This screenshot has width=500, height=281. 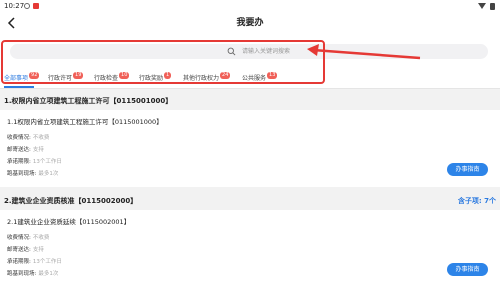 What do you see at coordinates (88, 101) in the screenshot?
I see `section-title: 1.权限内省立项建筑工程施工许可【0115001000】` at bounding box center [88, 101].